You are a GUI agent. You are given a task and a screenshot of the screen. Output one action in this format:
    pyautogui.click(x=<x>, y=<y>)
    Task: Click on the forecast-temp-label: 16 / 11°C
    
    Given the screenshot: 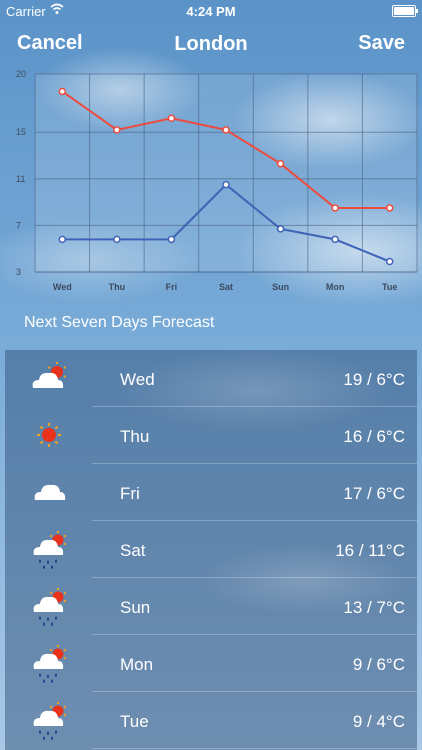 What is the action you would take?
    pyautogui.click(x=370, y=550)
    